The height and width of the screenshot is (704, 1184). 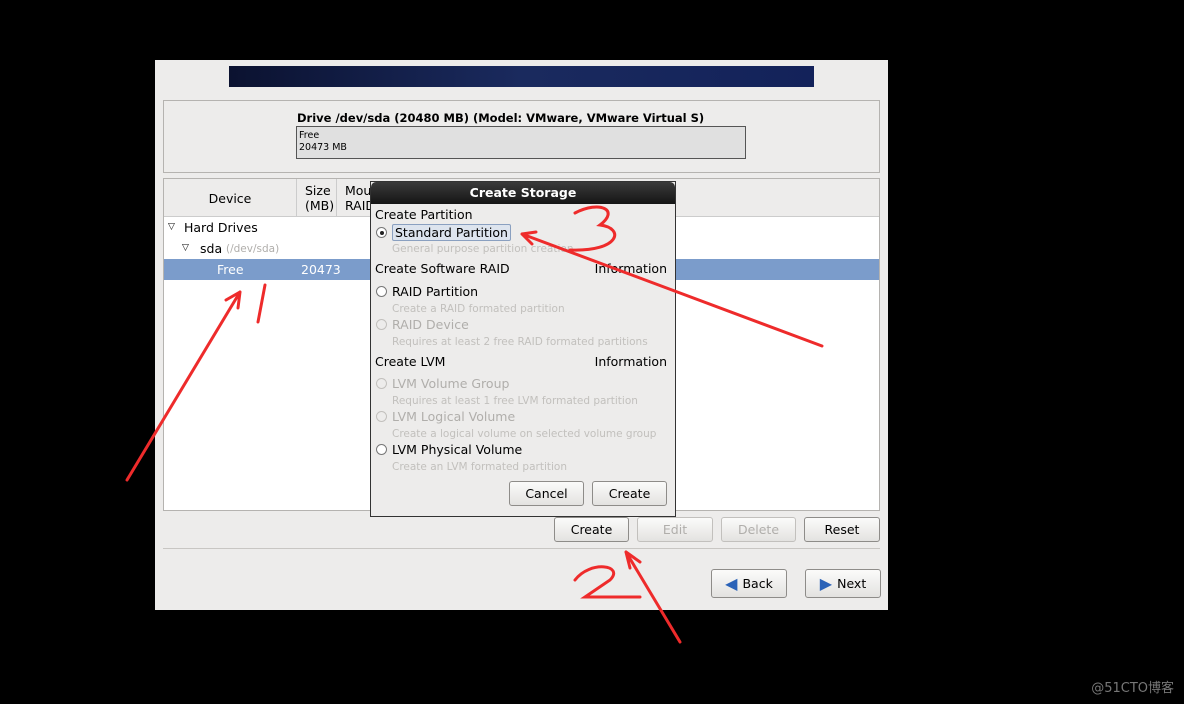 I want to click on radio-lvm-volume-group: LVM Volume Group, so click(x=442, y=383).